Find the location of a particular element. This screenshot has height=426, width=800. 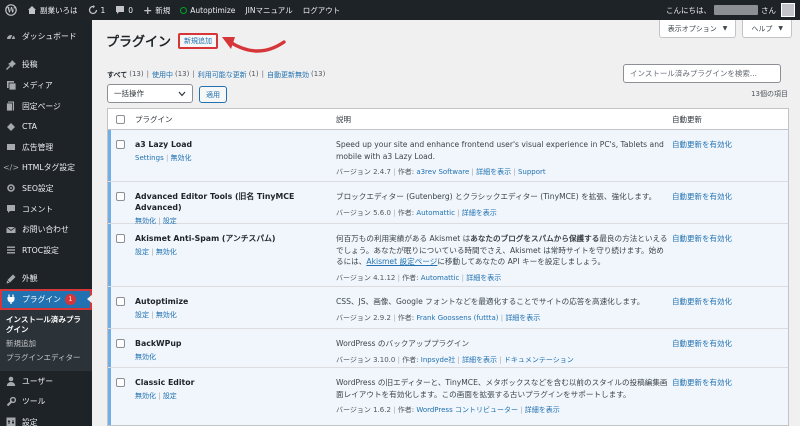

settings-link: Settings is located at coordinates (149, 158).